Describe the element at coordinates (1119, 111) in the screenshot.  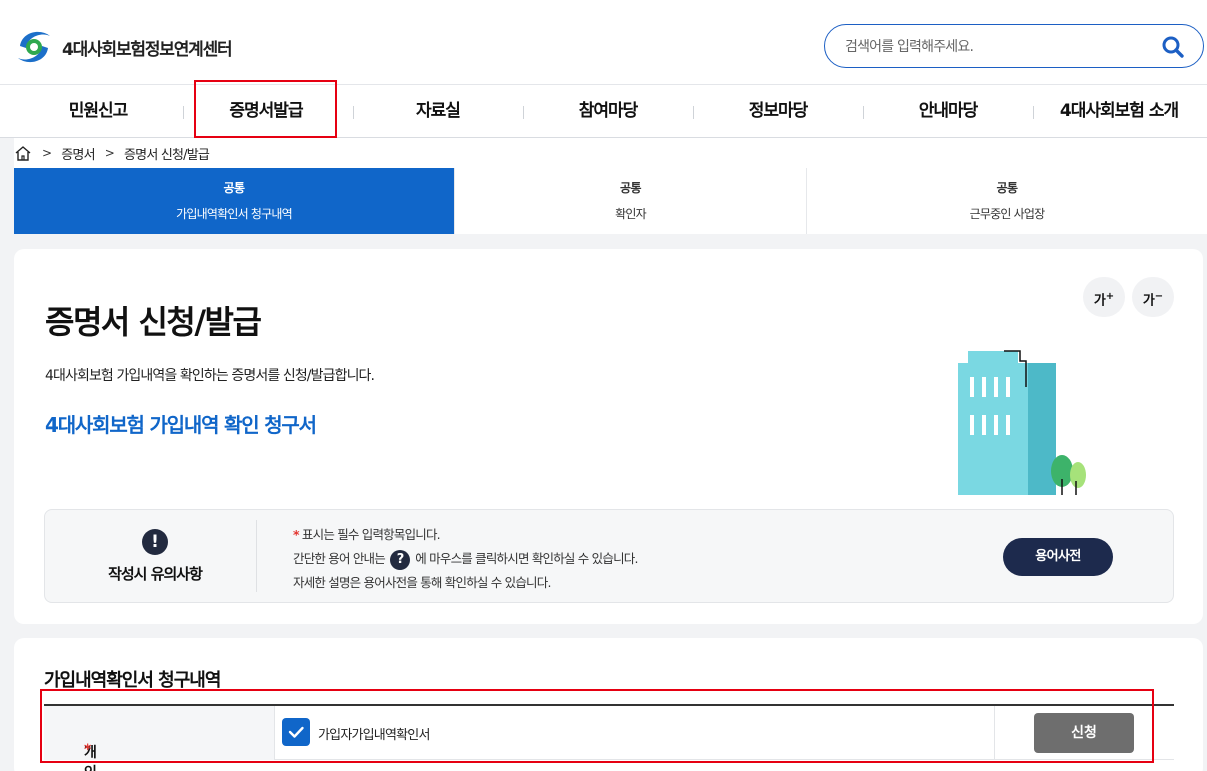
I see `nav-item-about: 4대사회보험 소개` at that location.